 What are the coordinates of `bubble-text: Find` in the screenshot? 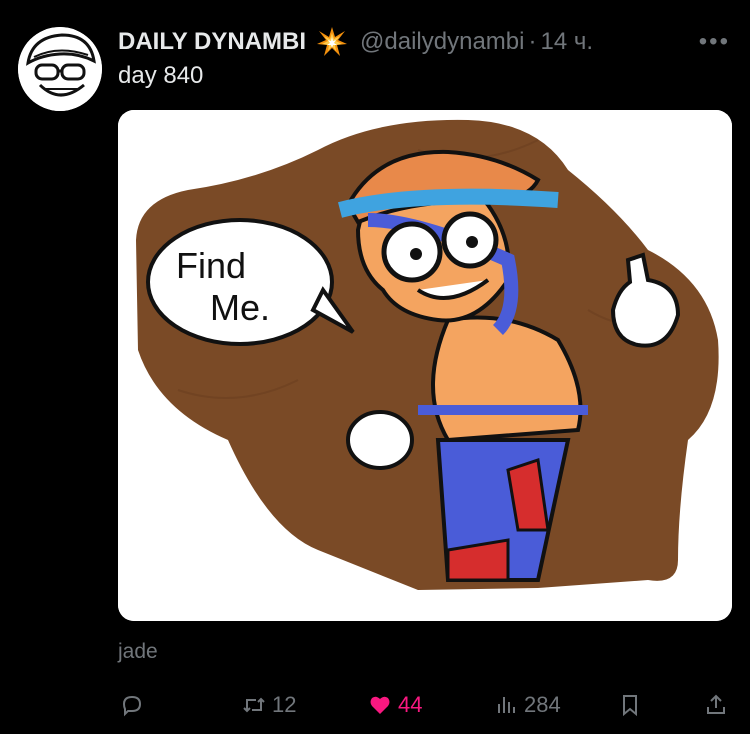 It's located at (211, 265).